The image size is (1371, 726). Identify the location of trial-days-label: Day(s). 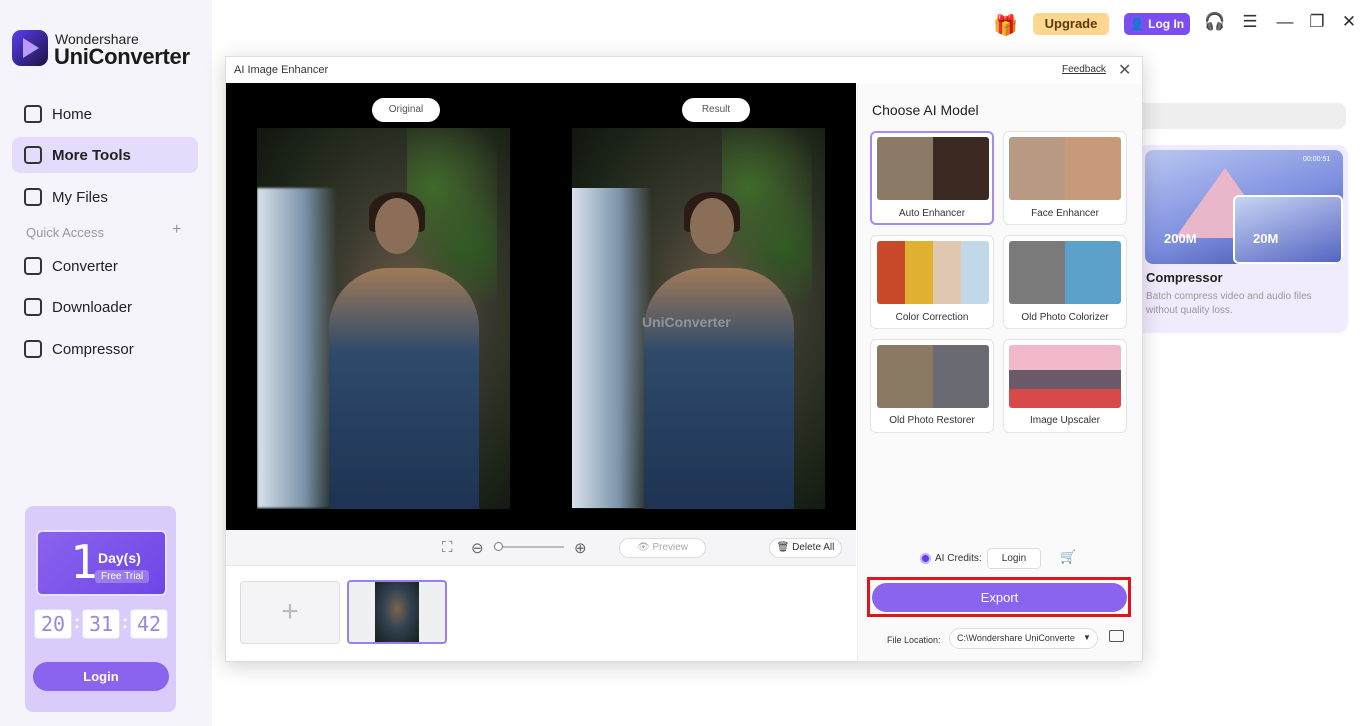
(119, 558).